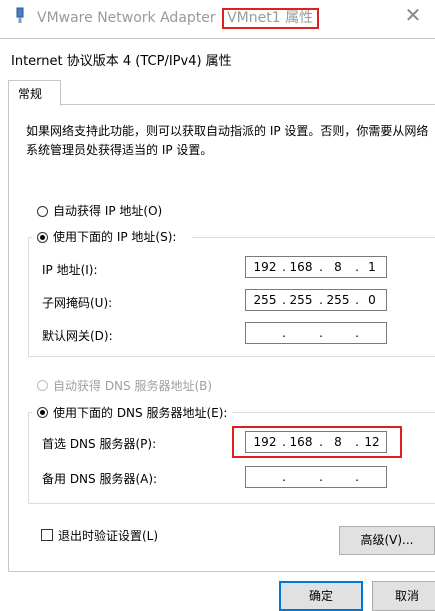 The width and height of the screenshot is (435, 611). I want to click on manual-ip-label: 使用下面的 IP 地址(S):, so click(114, 236).